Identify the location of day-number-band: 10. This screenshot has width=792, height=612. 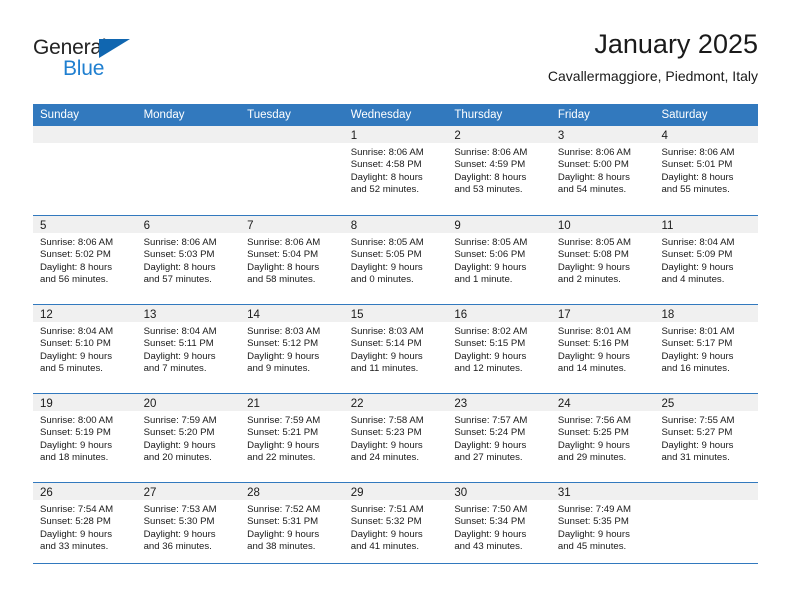
(602, 224).